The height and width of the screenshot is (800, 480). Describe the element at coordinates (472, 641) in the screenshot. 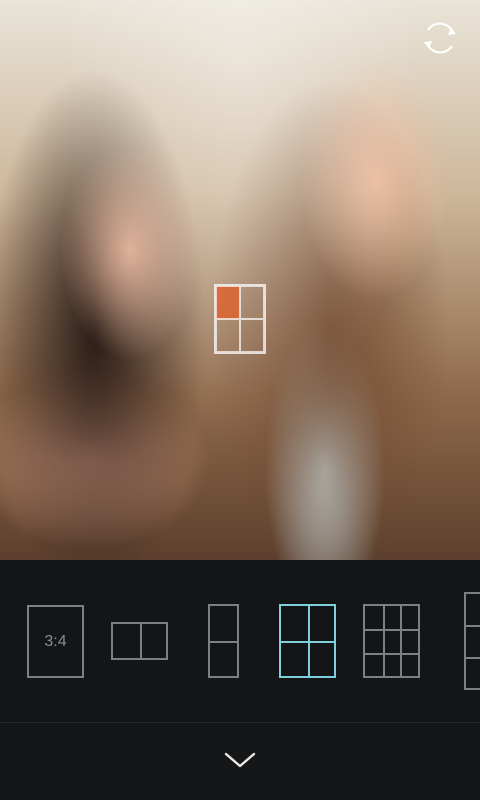

I see `layout-grid-1x3-button` at that location.